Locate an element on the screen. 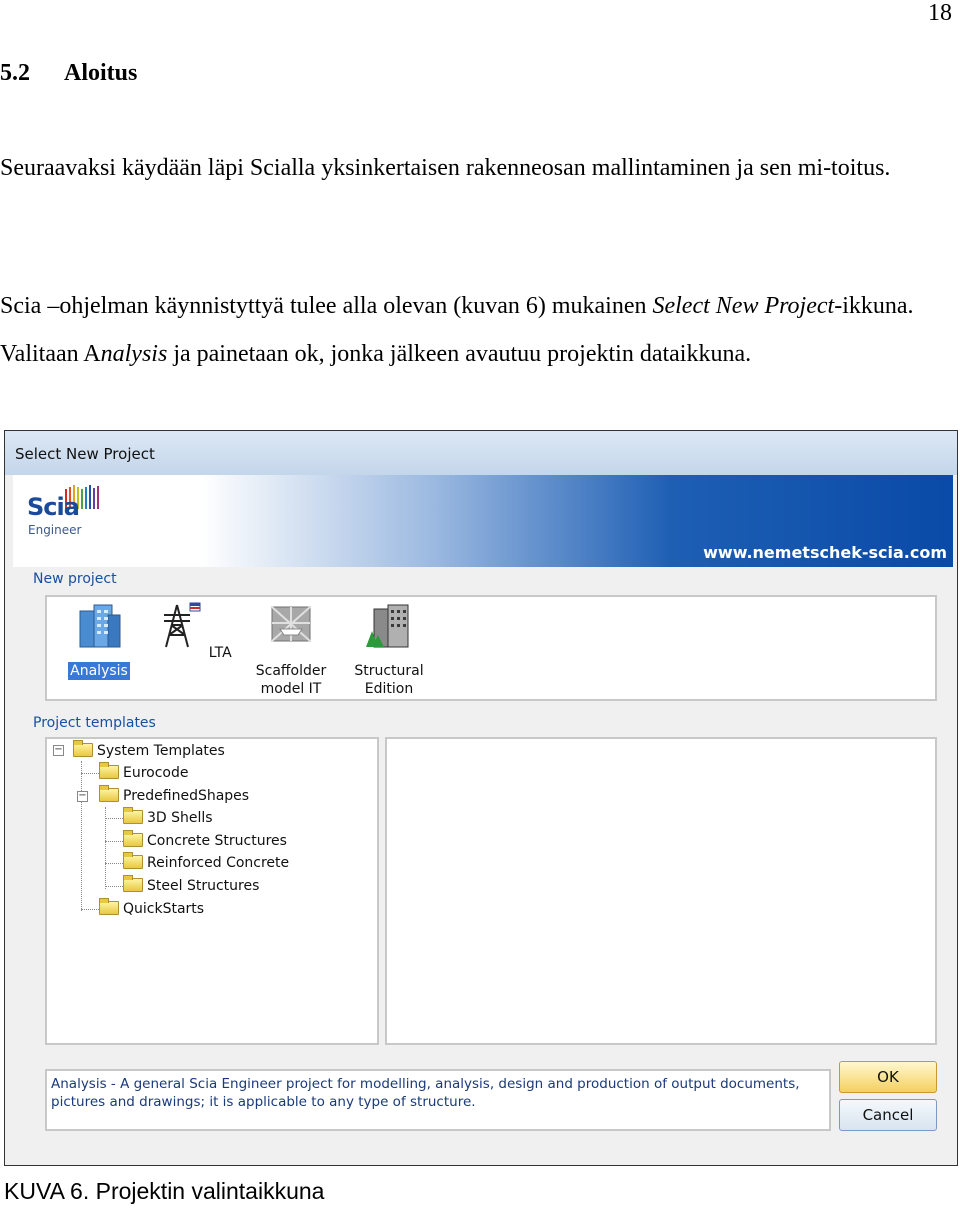 This screenshot has width=960, height=1213. project-type-scaffolder: Scaffolder model IT is located at coordinates (291, 649).